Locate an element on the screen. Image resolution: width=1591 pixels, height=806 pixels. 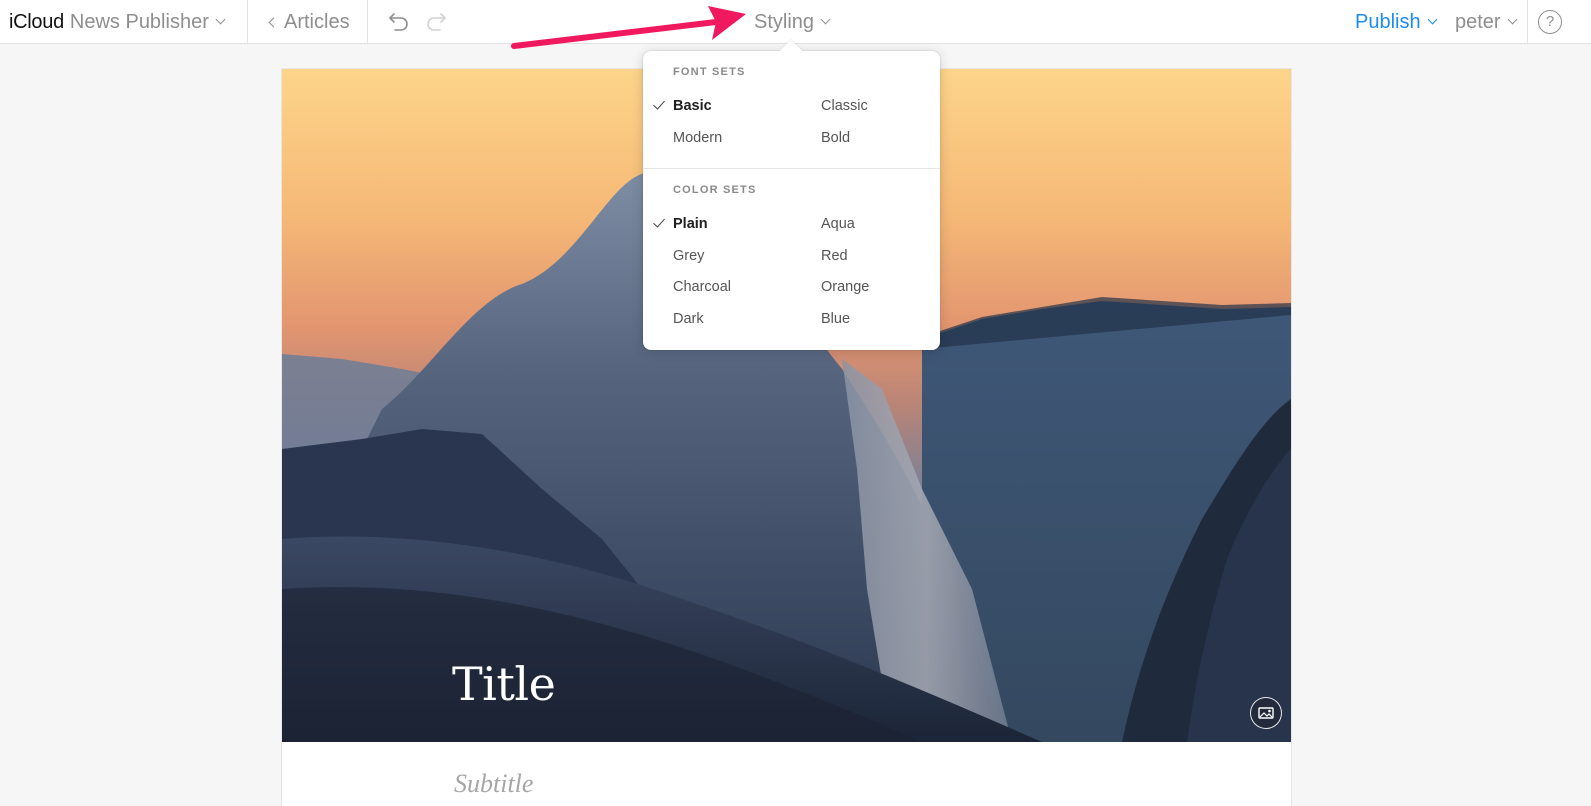
user-name: peter is located at coordinates (1478, 21).